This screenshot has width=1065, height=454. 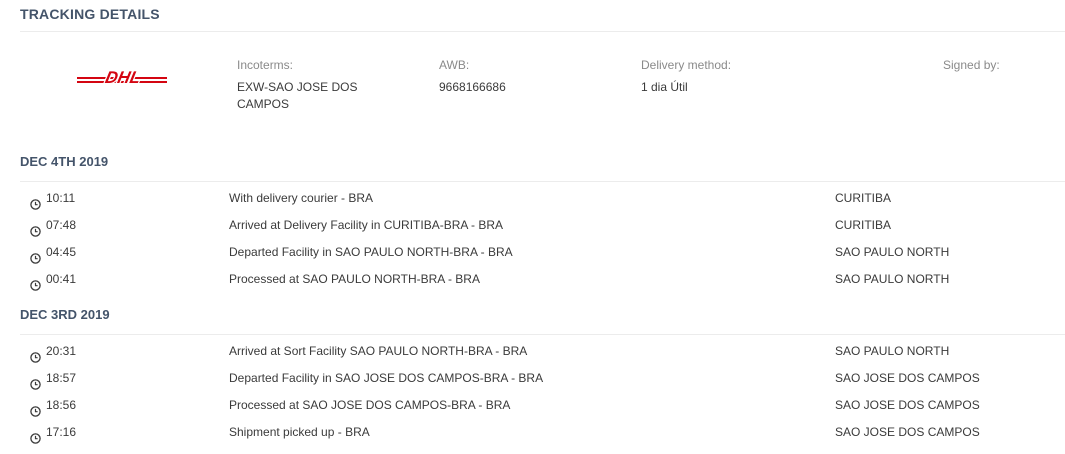 I want to click on event-time: 00:41, so click(x=61, y=279).